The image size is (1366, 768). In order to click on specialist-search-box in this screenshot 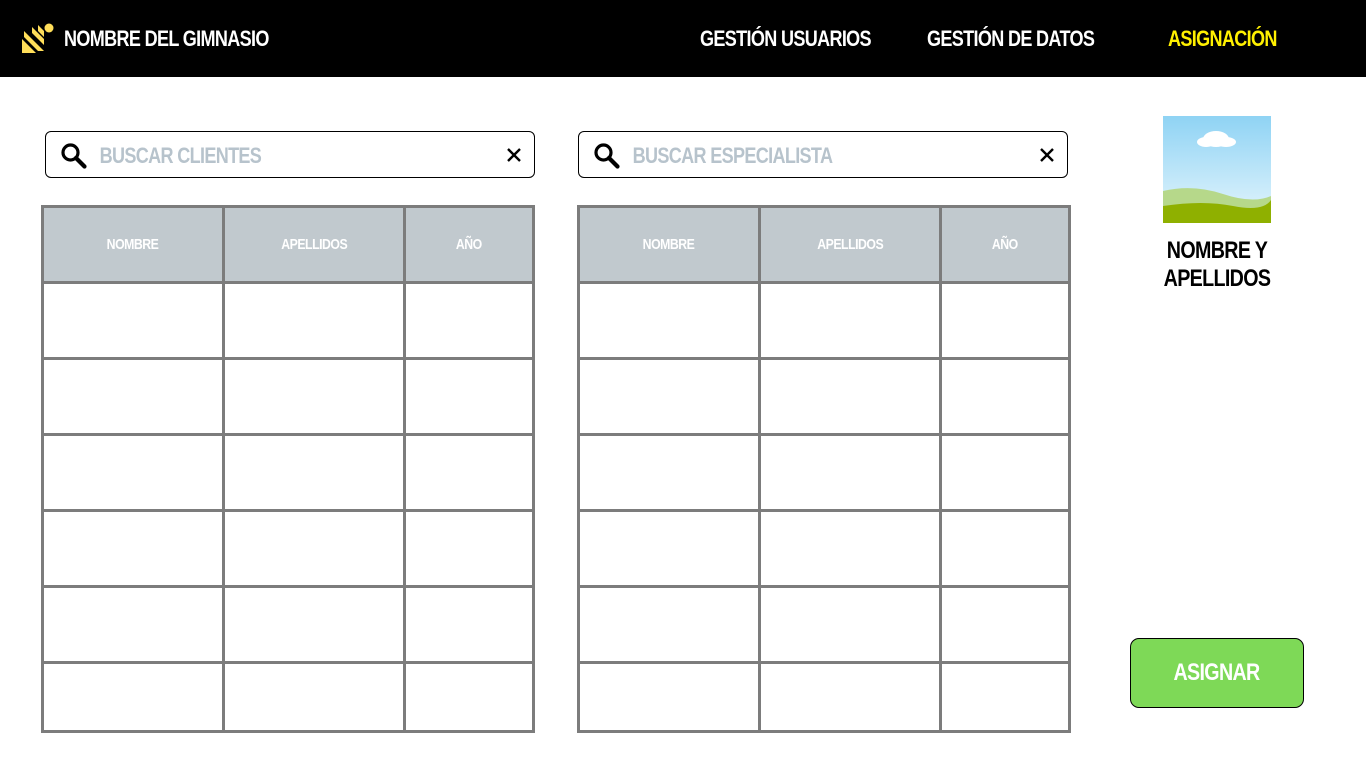, I will do `click(823, 154)`.